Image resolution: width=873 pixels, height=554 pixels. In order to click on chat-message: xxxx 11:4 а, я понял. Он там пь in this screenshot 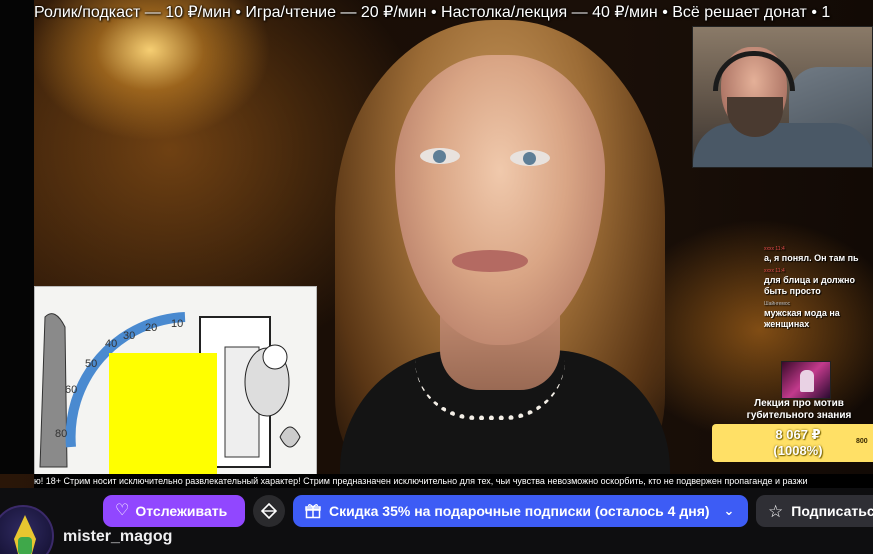, I will do `click(818, 255)`.